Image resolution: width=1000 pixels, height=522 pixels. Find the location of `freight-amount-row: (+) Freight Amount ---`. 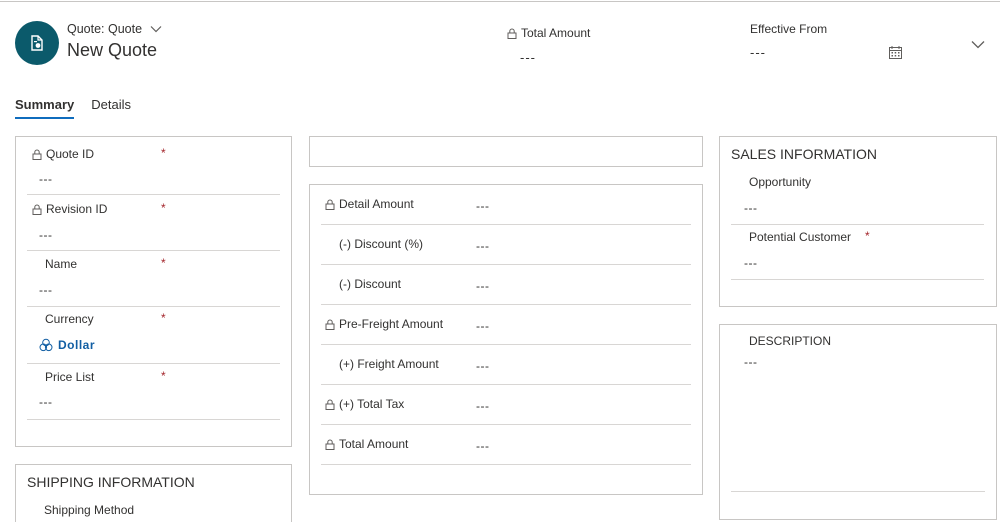

freight-amount-row: (+) Freight Amount --- is located at coordinates (506, 365).